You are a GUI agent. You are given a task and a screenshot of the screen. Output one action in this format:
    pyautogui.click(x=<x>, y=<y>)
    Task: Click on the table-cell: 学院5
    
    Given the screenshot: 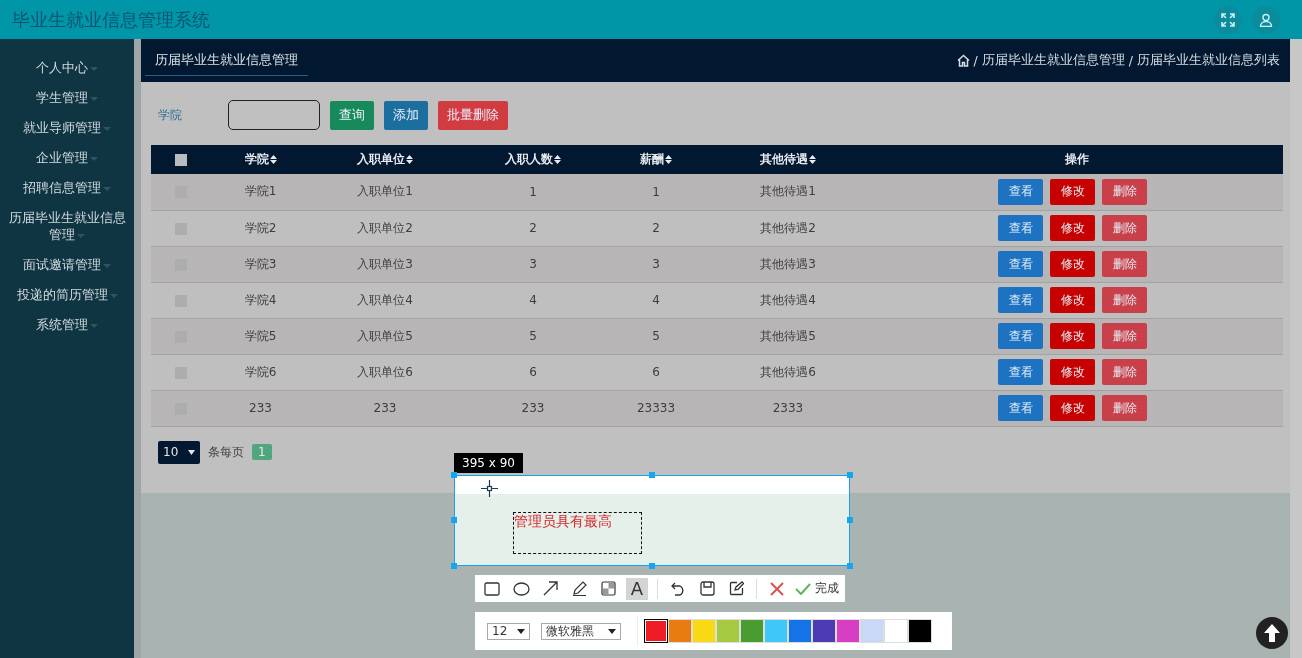 What is the action you would take?
    pyautogui.click(x=260, y=335)
    